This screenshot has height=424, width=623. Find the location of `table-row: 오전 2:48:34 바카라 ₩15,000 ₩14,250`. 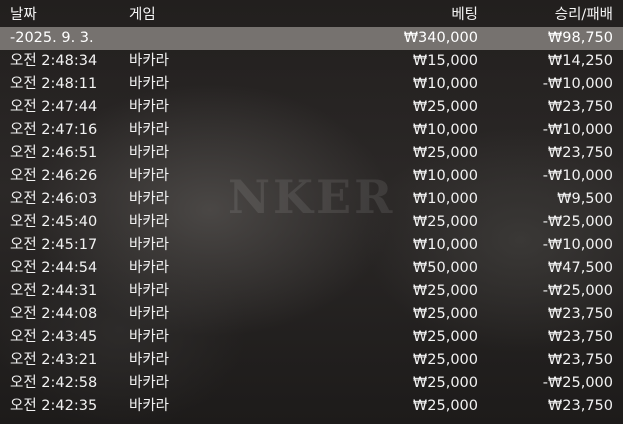

table-row: 오전 2:48:34 바카라 ₩15,000 ₩14,250 is located at coordinates (311, 61).